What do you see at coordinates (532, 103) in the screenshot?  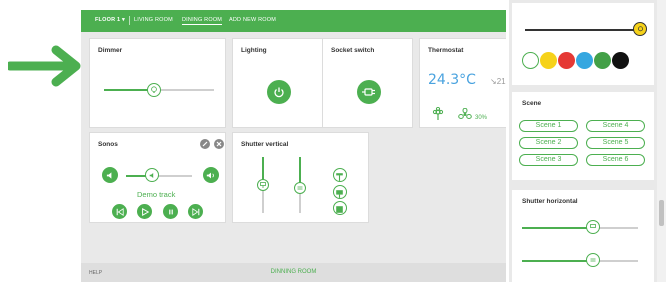 I see `scene-title: Scene` at bounding box center [532, 103].